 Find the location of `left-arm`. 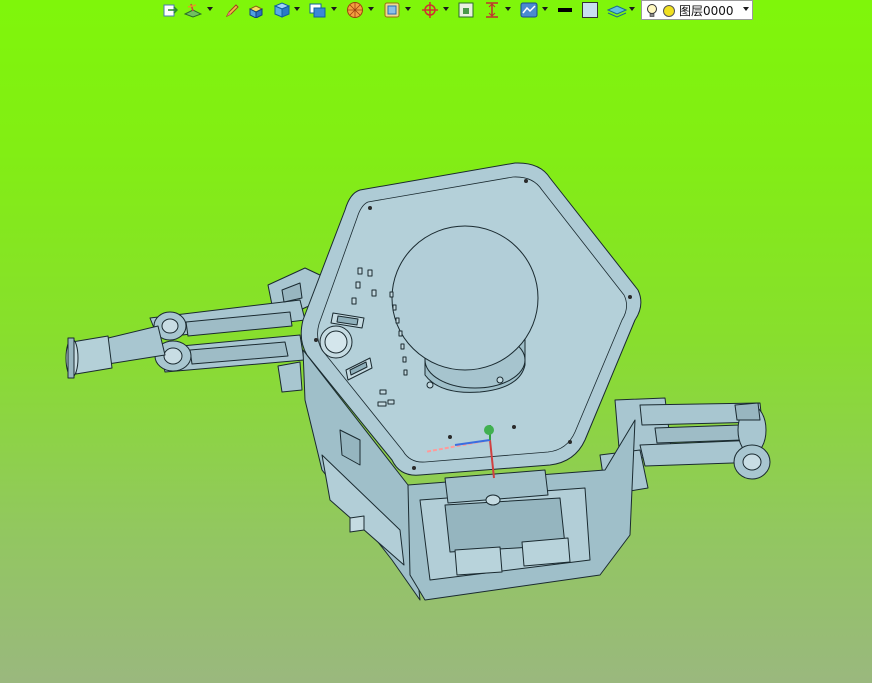

left-arm is located at coordinates (194, 330).